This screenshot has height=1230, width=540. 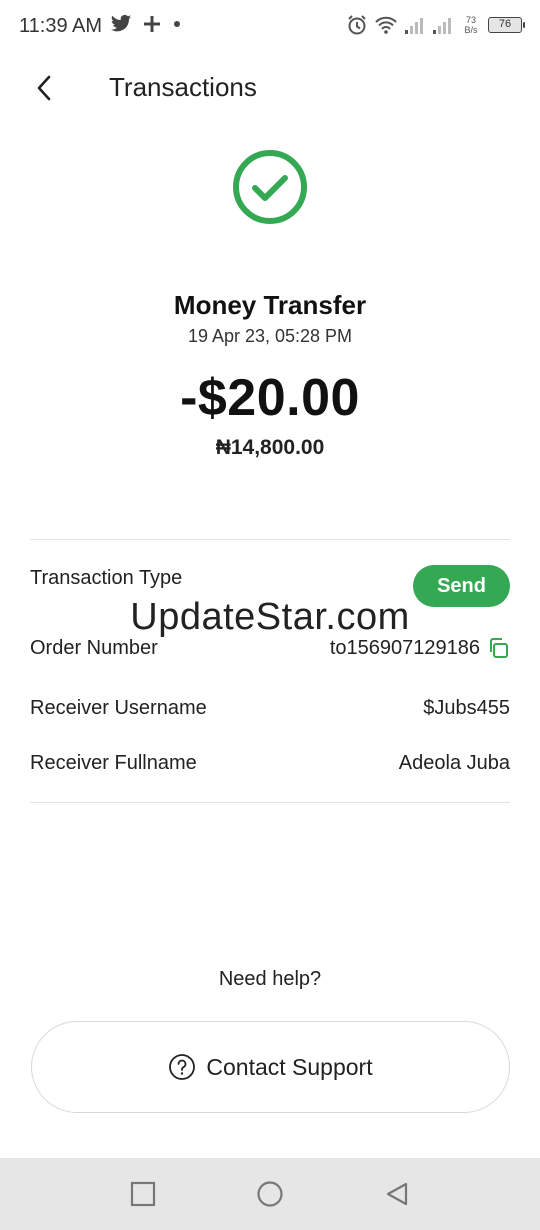 What do you see at coordinates (177, 24) in the screenshot?
I see `dot-icon` at bounding box center [177, 24].